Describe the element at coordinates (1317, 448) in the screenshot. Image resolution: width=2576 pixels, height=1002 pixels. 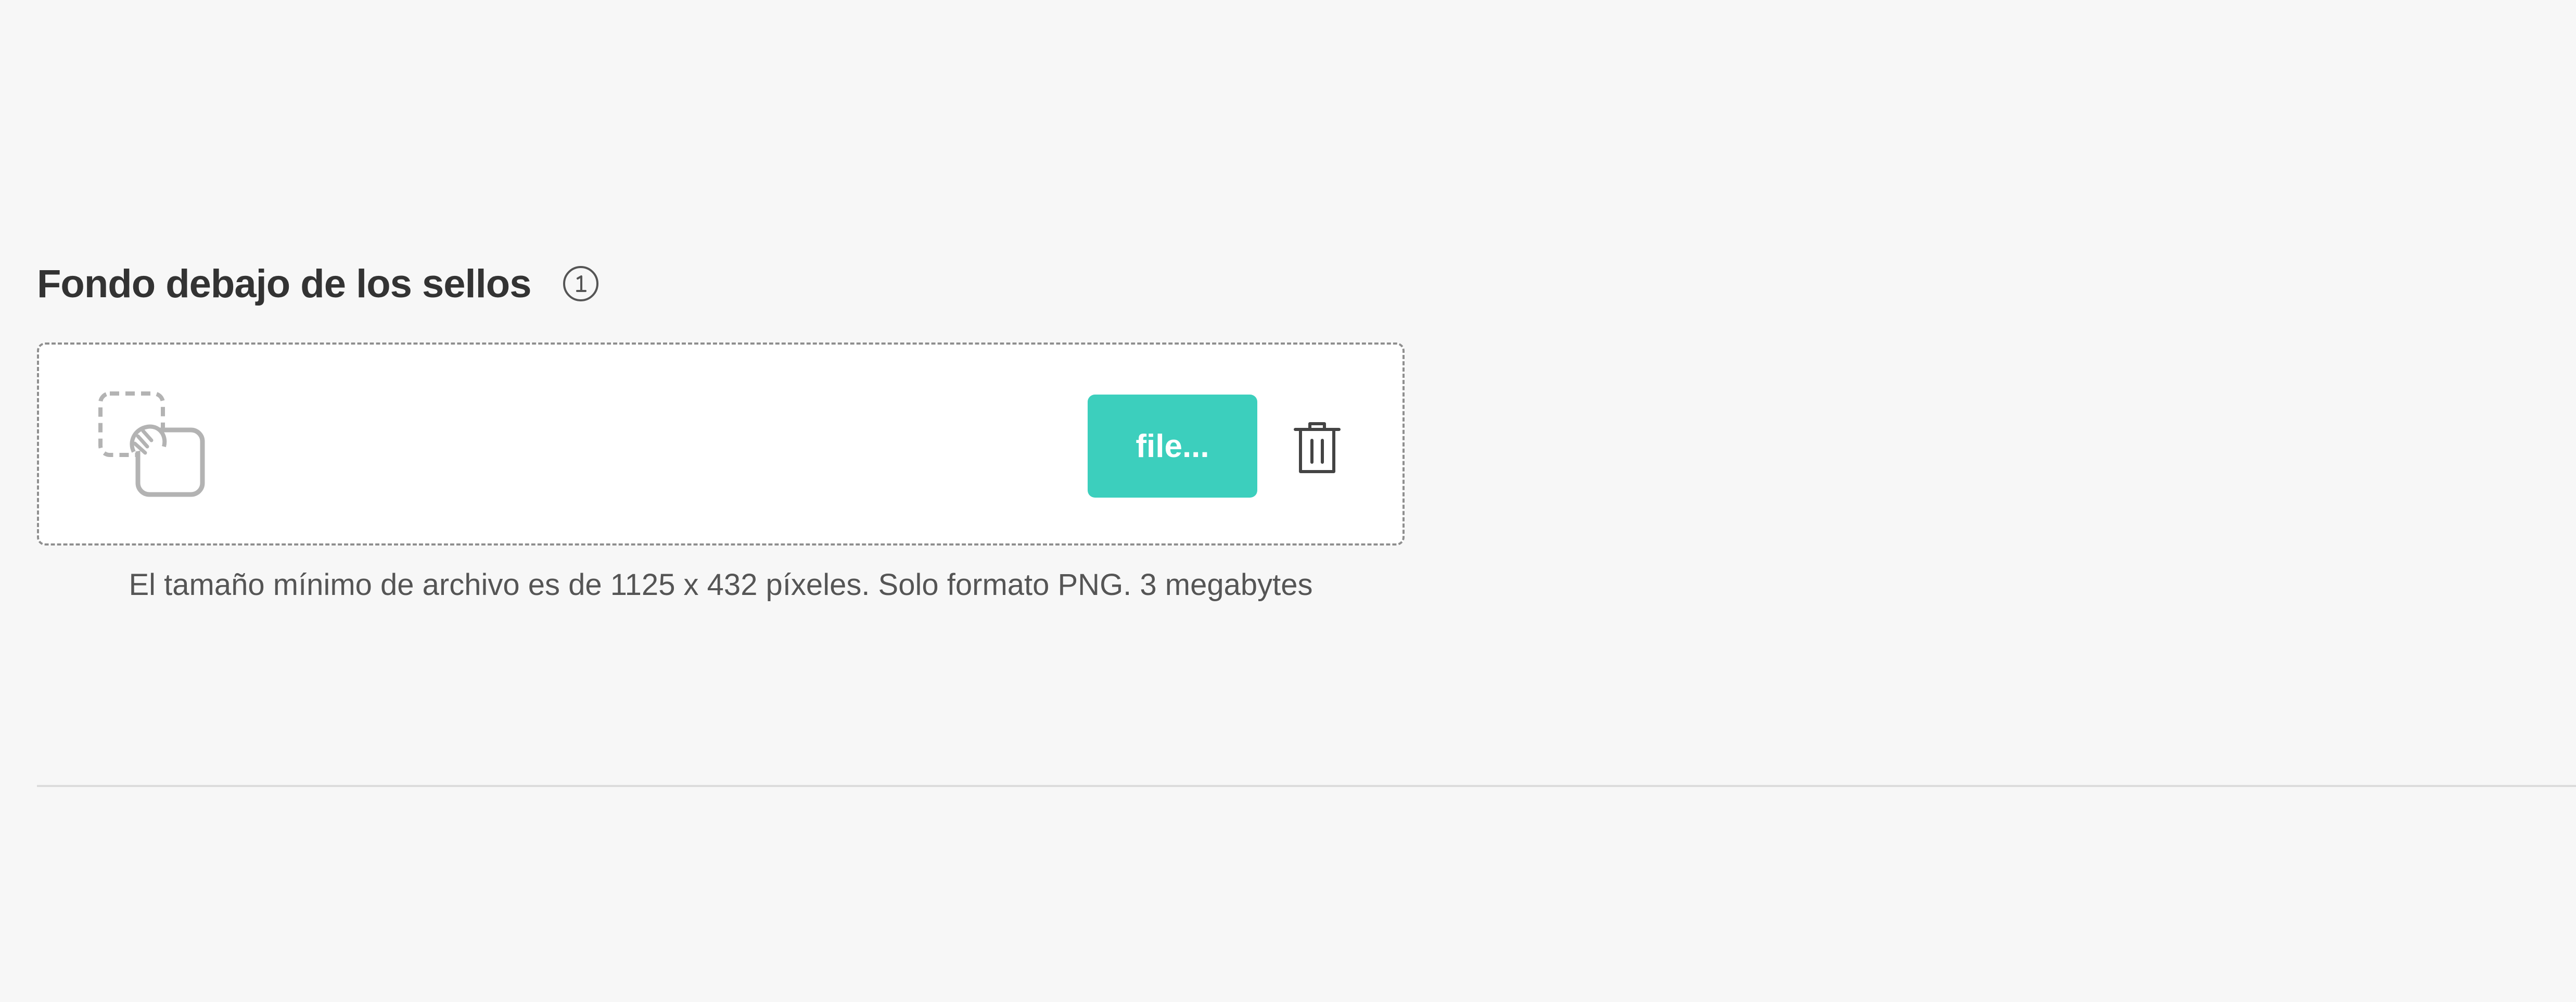
I see `trash-icon` at that location.